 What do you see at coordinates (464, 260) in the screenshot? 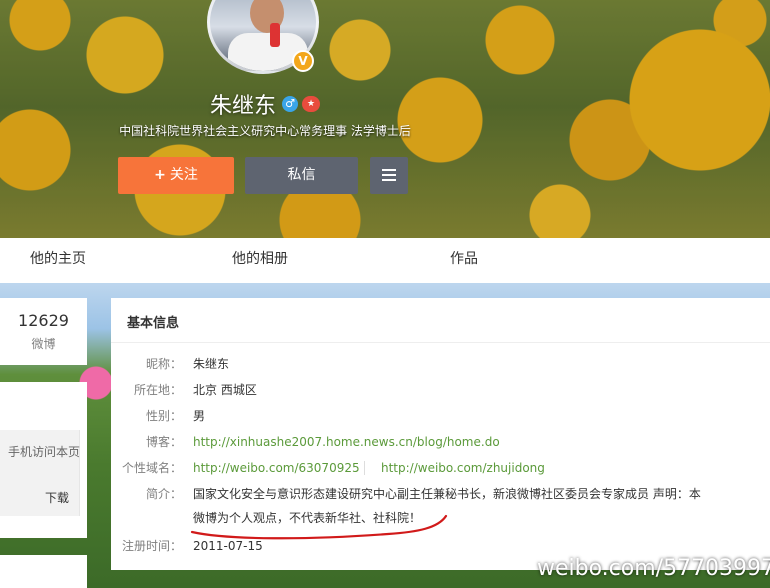
I see `tab-works: 作品` at bounding box center [464, 260].